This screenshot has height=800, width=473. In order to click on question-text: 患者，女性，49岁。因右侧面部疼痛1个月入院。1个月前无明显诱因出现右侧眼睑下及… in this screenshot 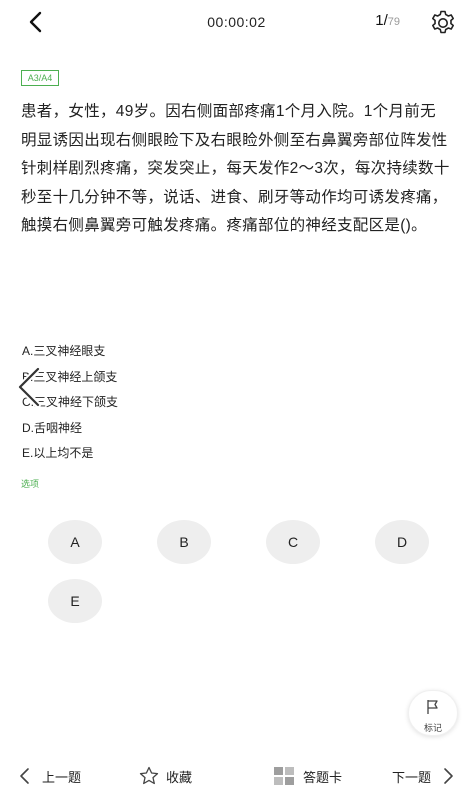, I will do `click(235, 169)`.